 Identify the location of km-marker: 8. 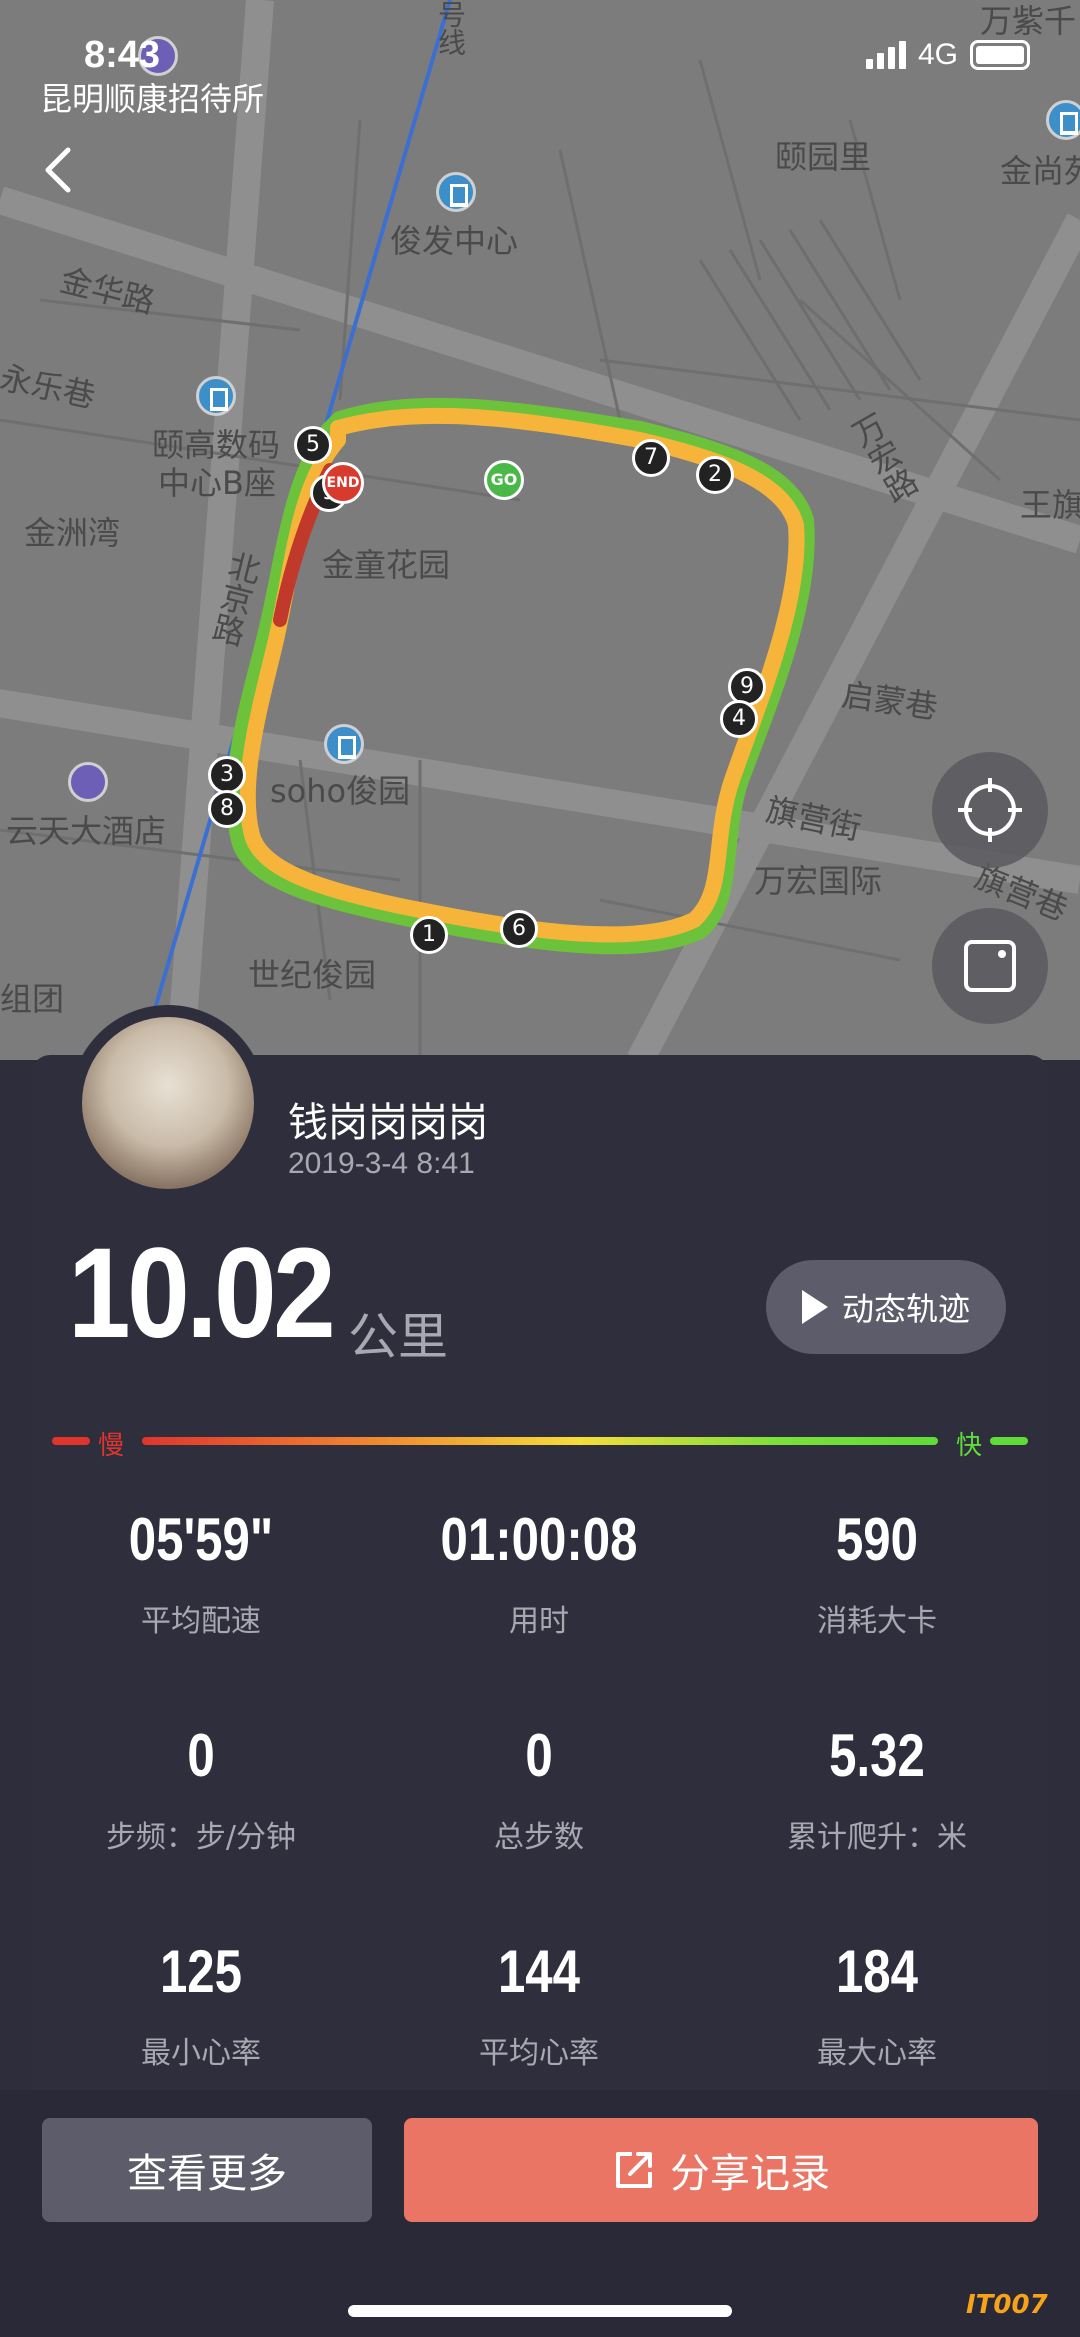
(227, 809).